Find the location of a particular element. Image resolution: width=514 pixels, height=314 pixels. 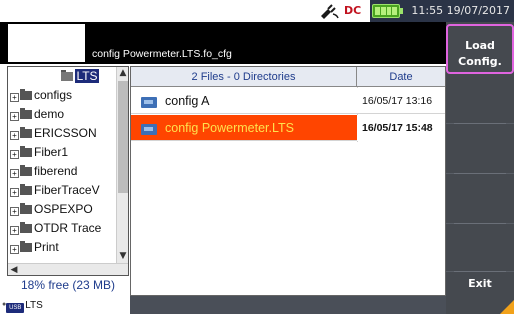

tree-item-label: ERICSSON is located at coordinates (65, 133).